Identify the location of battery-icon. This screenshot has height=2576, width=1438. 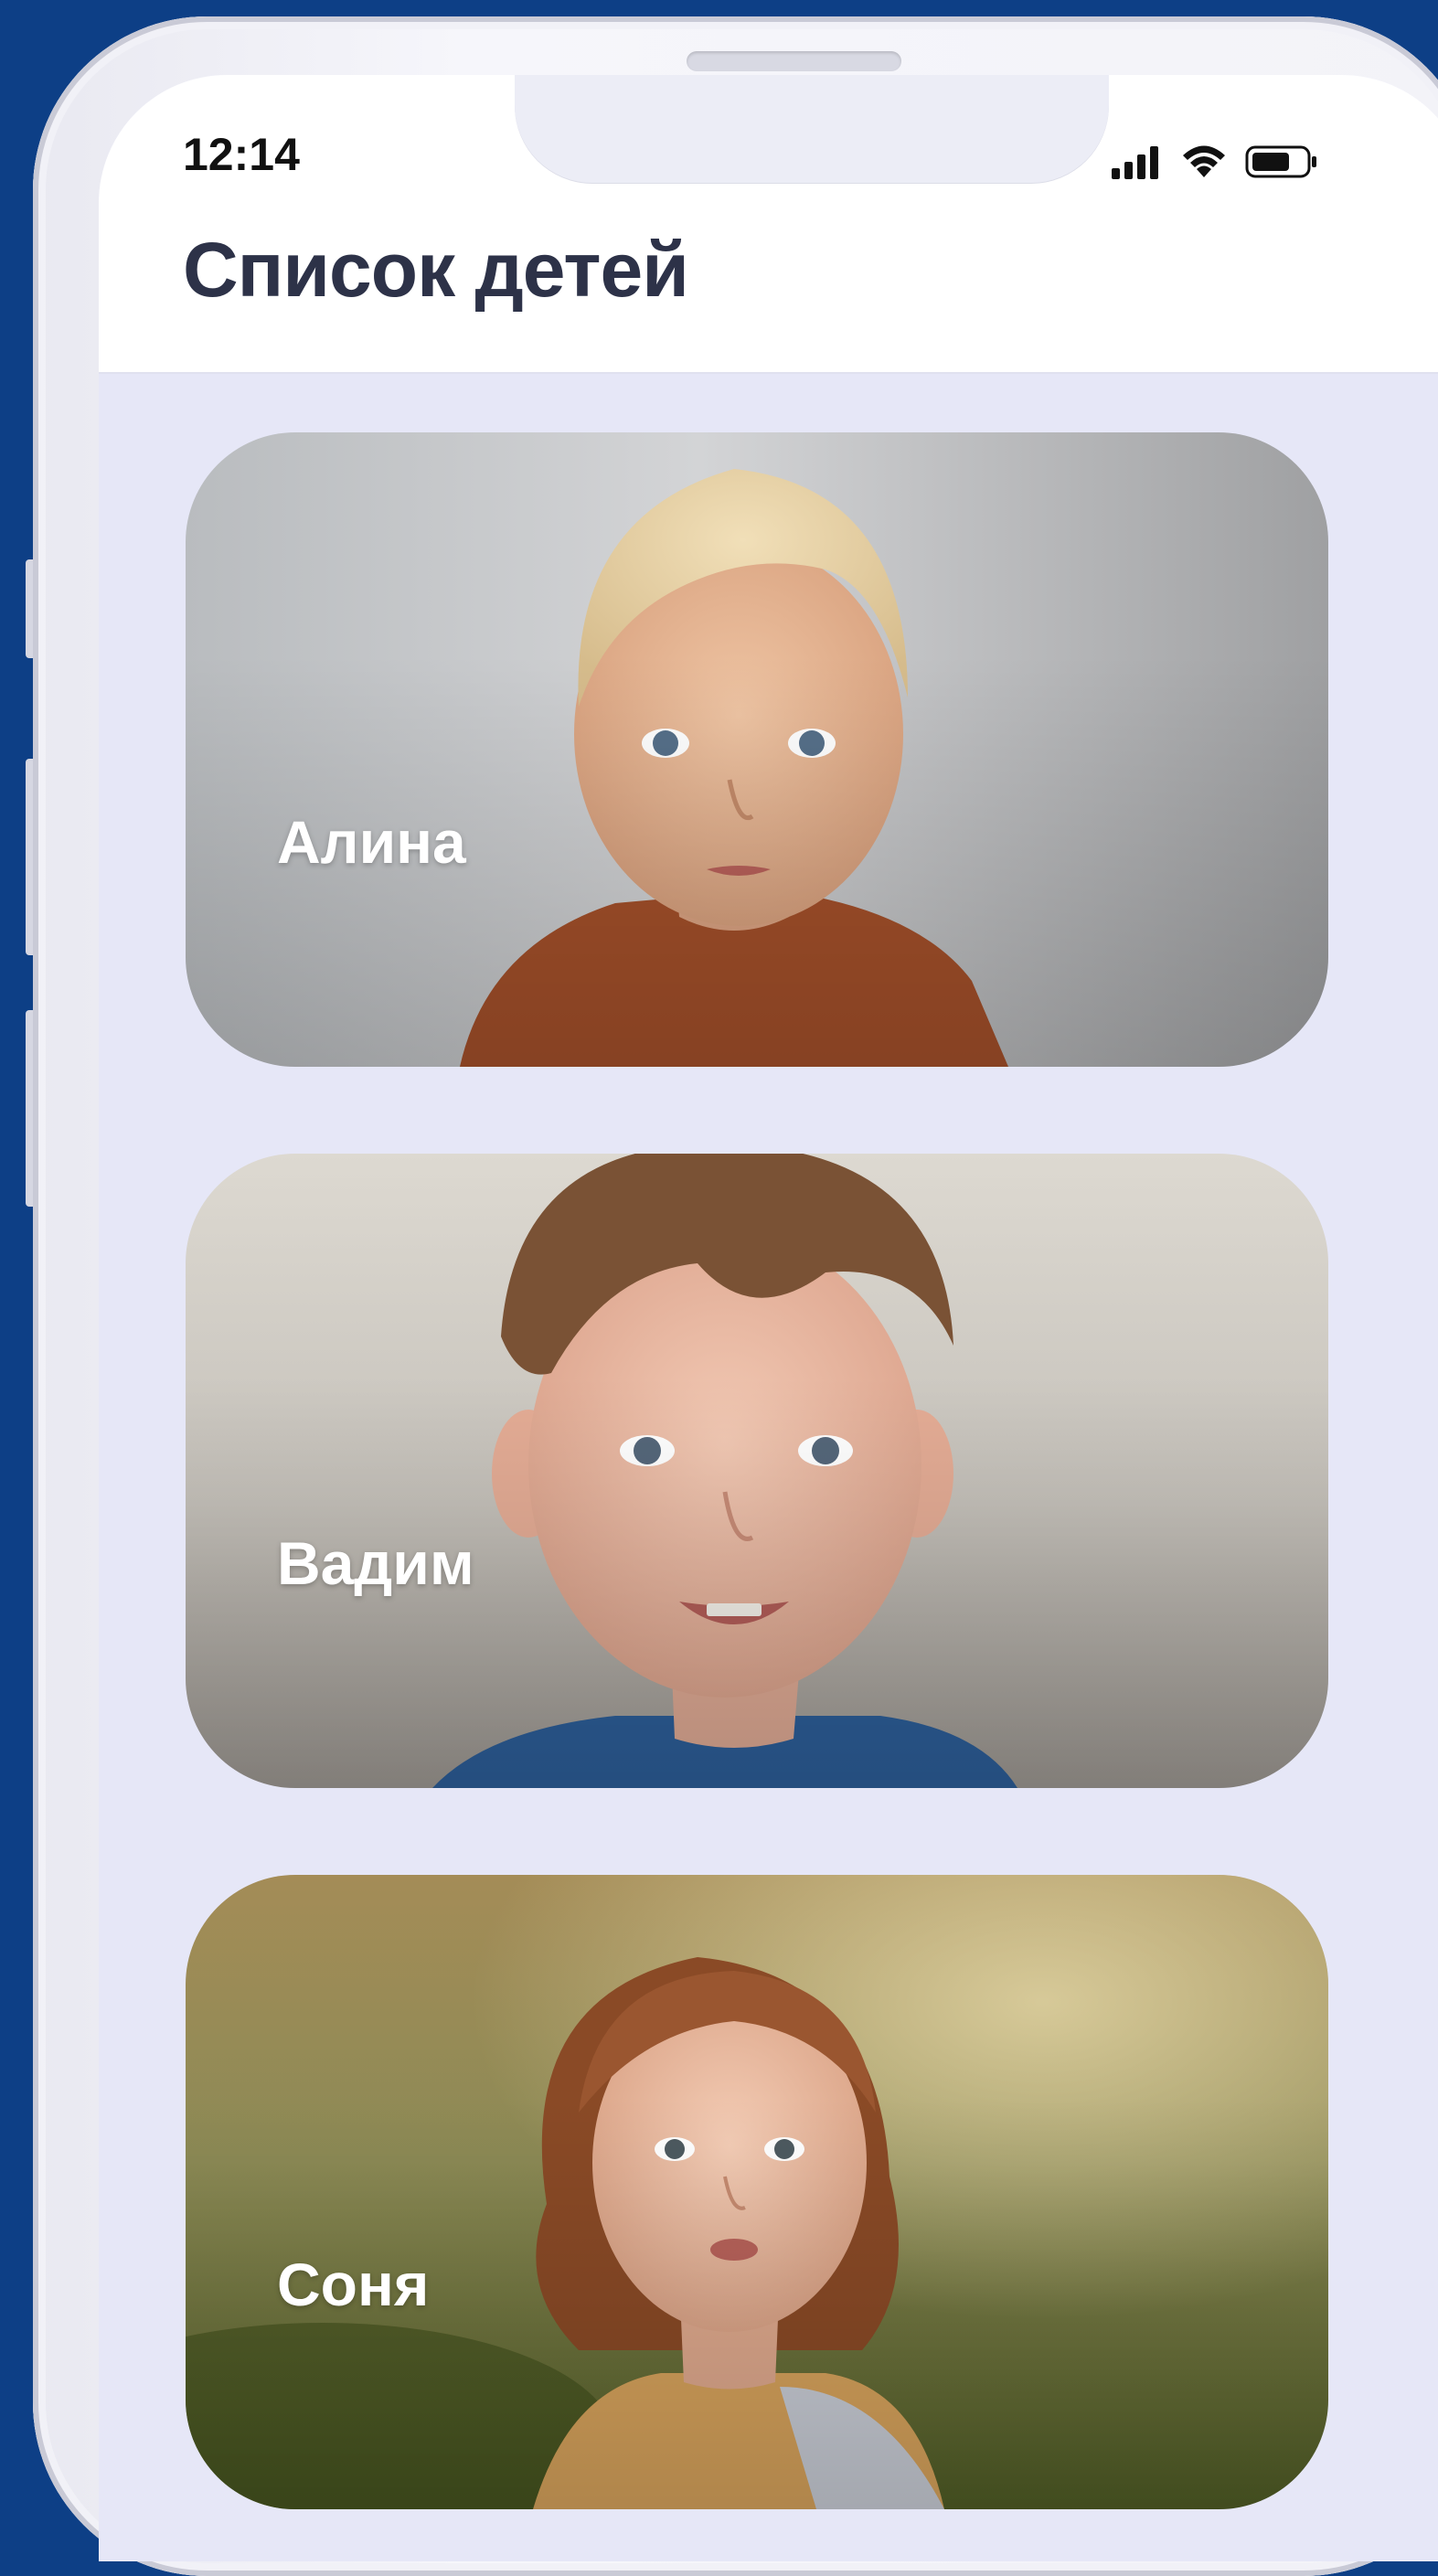
(1280, 161).